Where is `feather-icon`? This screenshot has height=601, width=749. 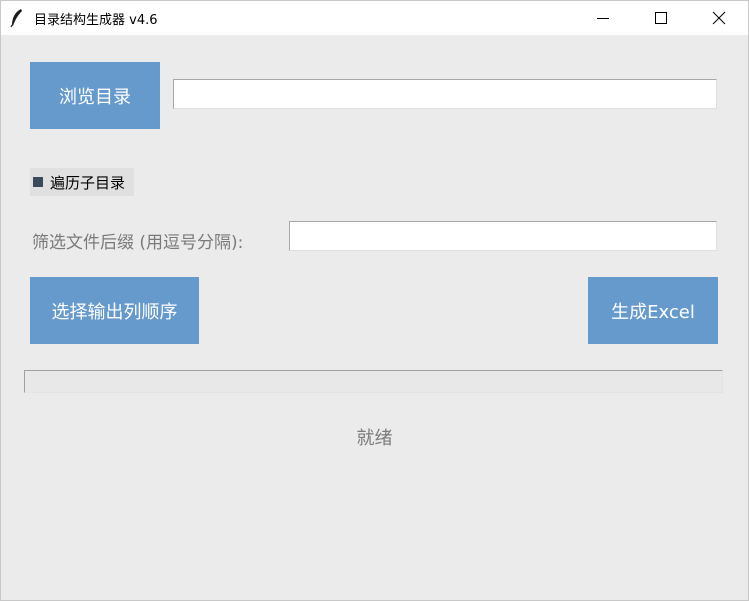
feather-icon is located at coordinates (17, 18).